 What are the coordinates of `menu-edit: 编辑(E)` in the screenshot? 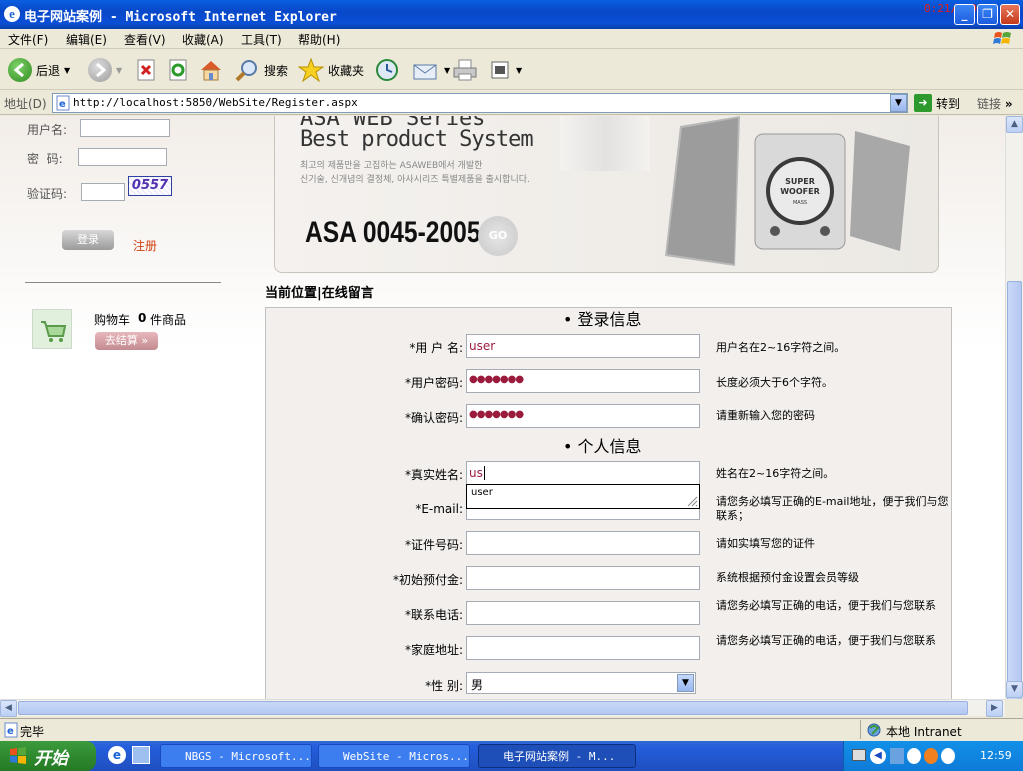 It's located at (86, 39).